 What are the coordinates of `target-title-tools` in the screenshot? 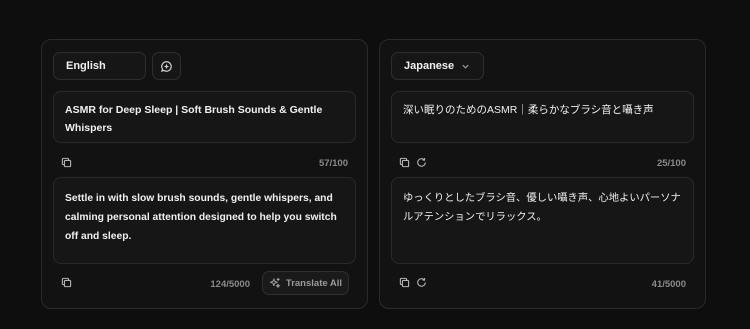 It's located at (413, 163).